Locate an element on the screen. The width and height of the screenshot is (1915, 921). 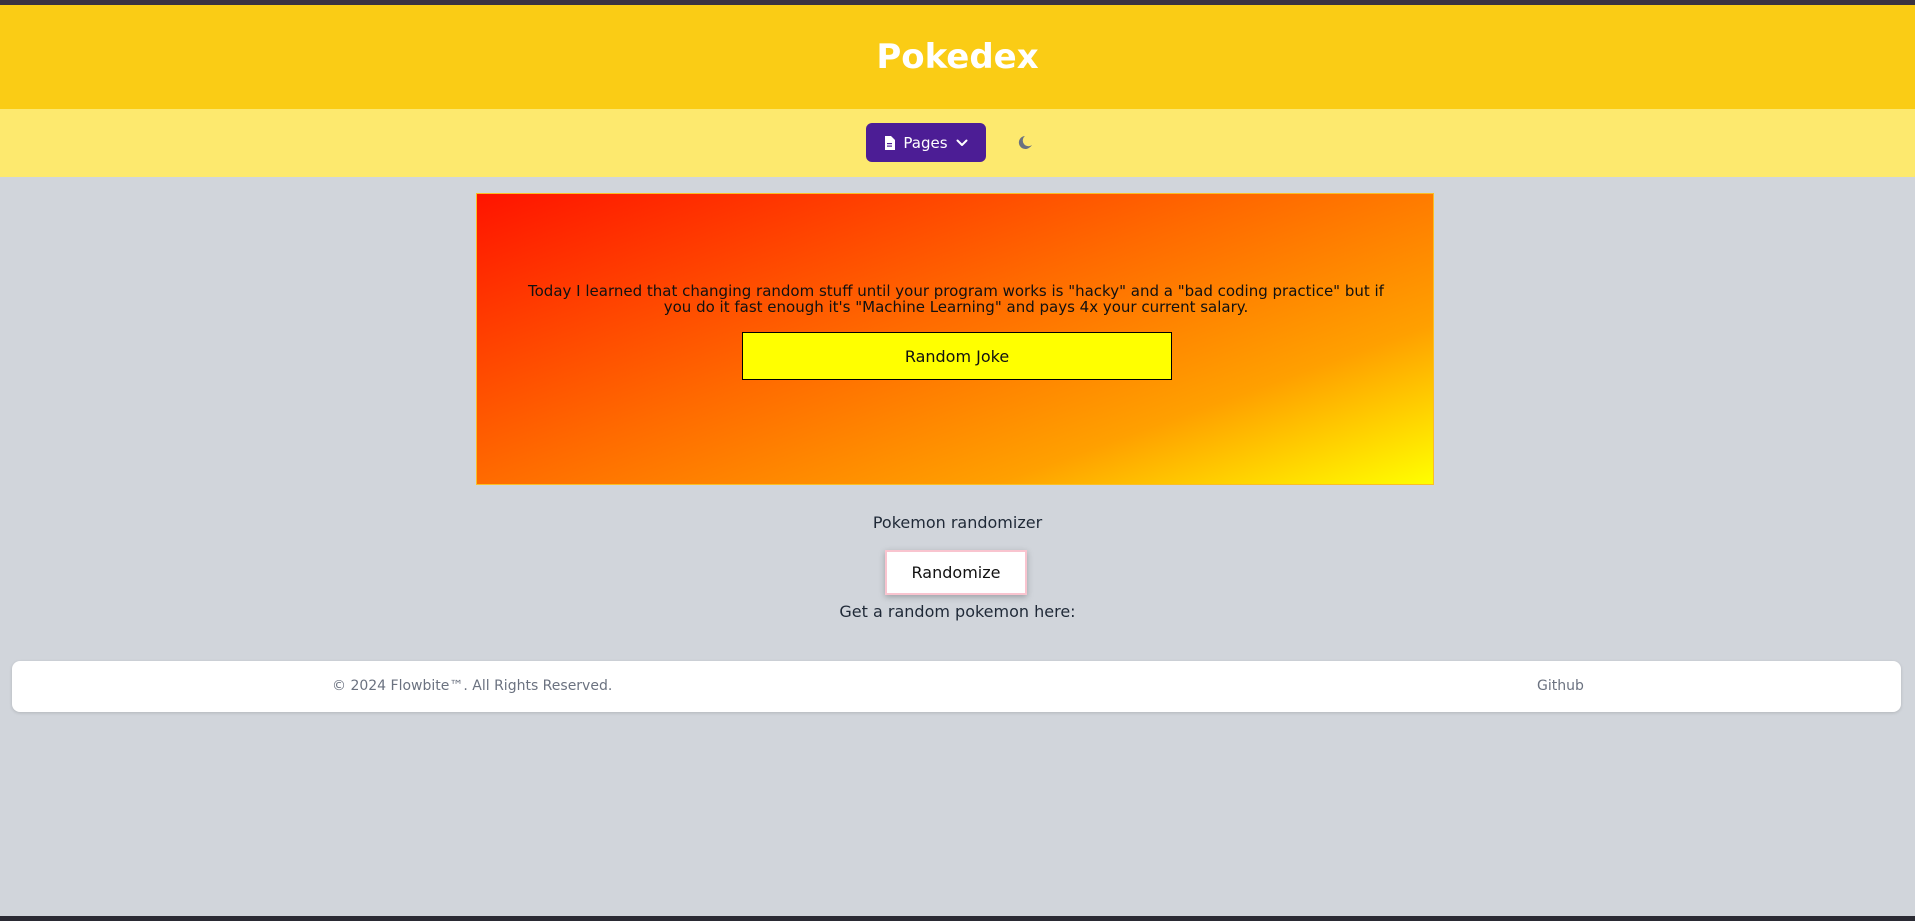
page-title: Pokedex is located at coordinates (957, 57).